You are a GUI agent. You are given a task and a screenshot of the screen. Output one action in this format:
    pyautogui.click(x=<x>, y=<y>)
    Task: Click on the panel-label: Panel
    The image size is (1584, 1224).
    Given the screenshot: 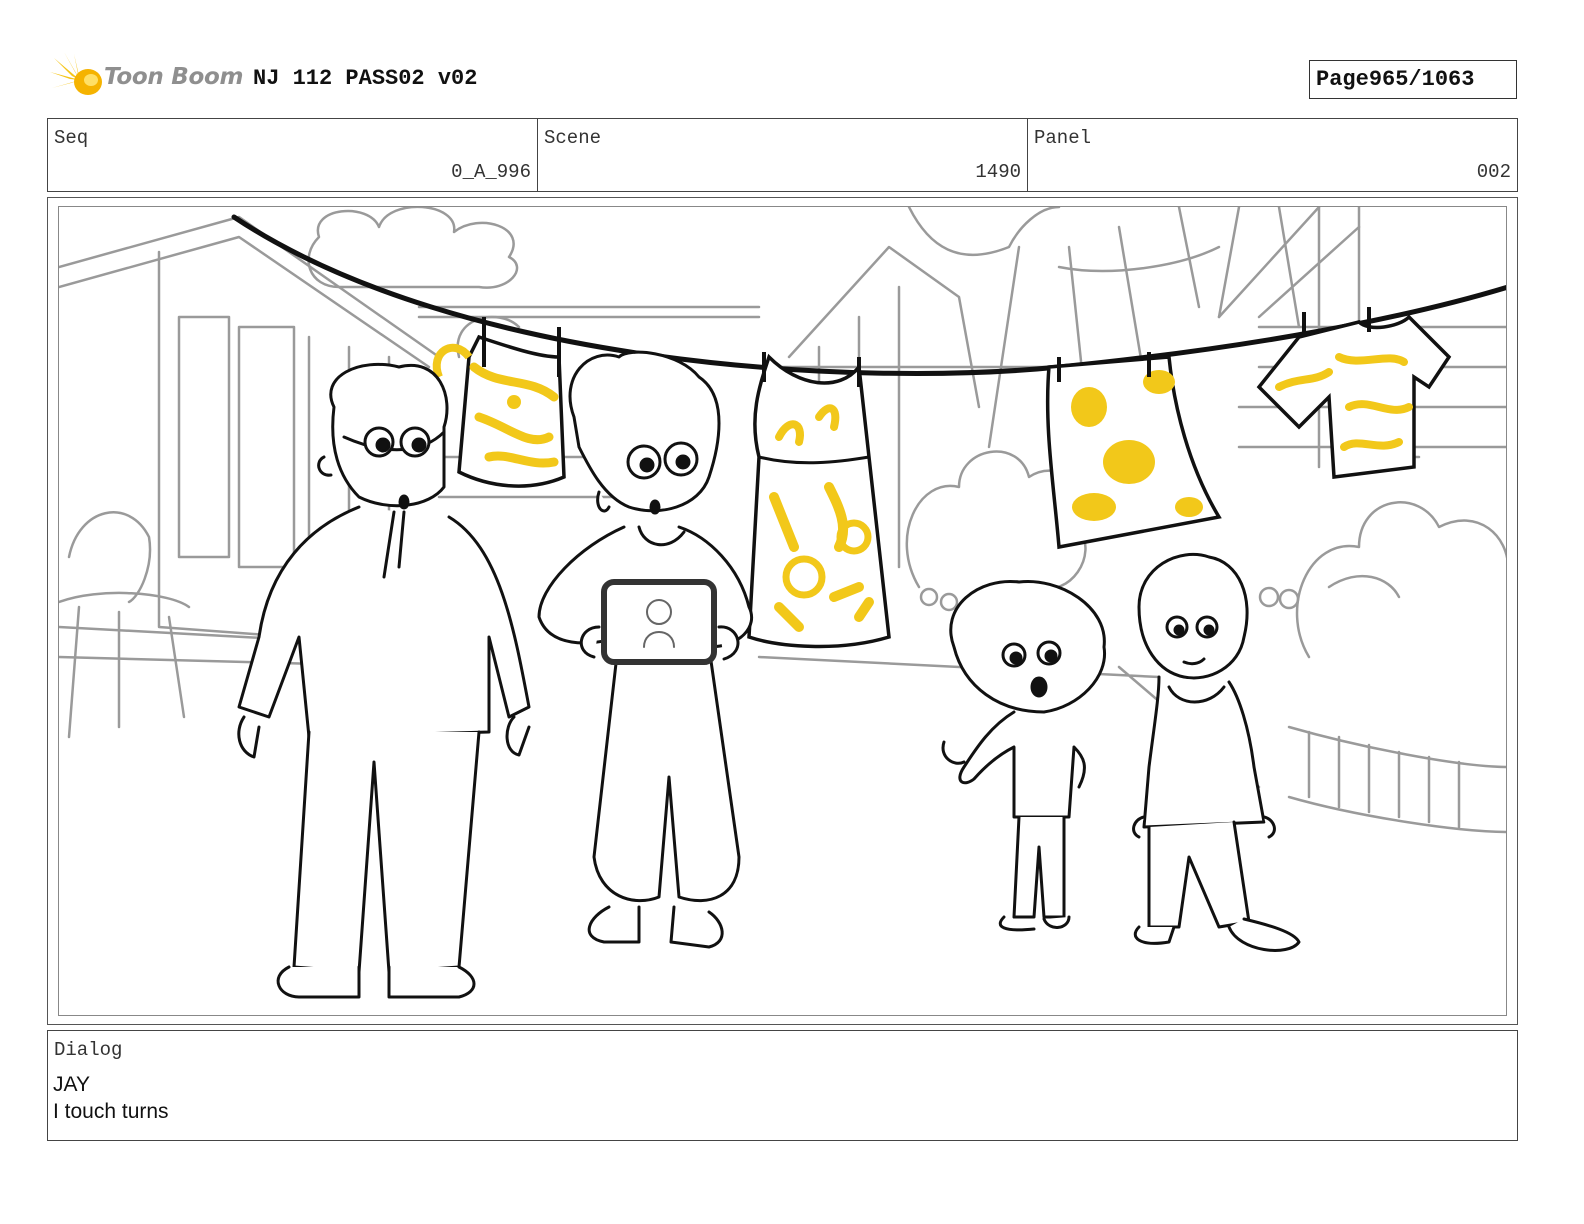 What is the action you would take?
    pyautogui.click(x=1063, y=138)
    